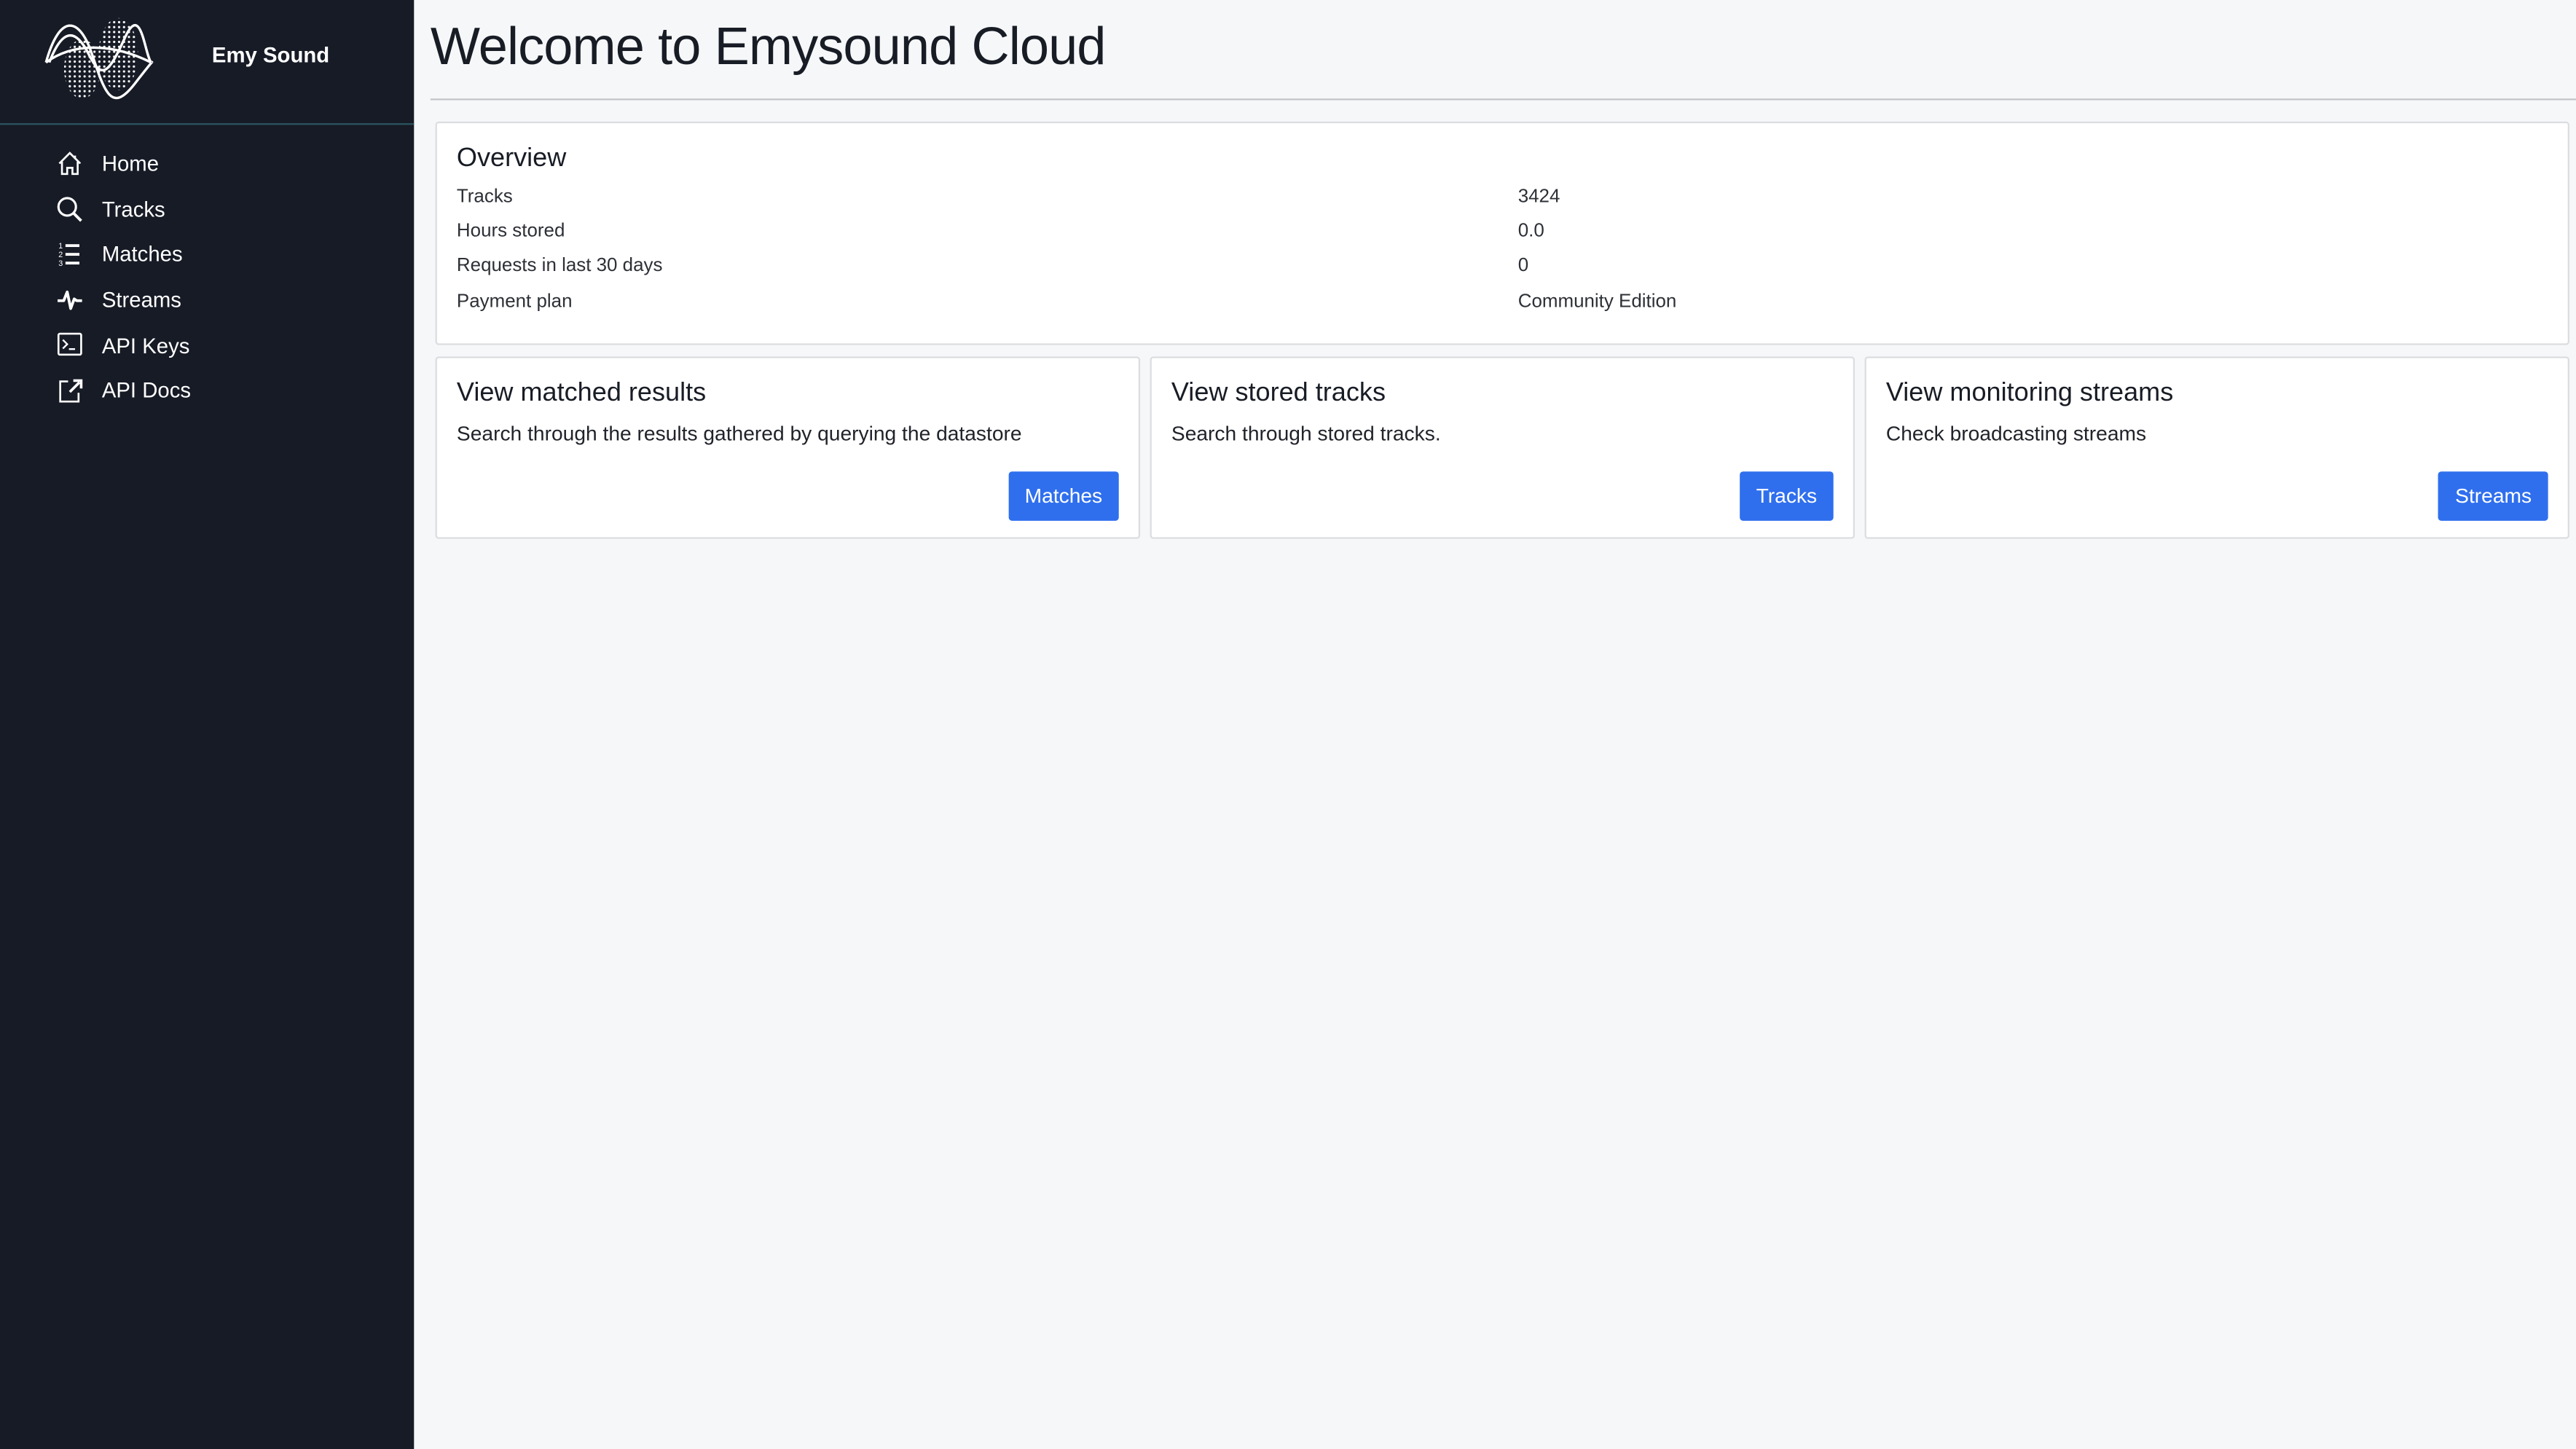 Image resolution: width=2576 pixels, height=1449 pixels. What do you see at coordinates (1306, 434) in the screenshot?
I see `card-description: Search through stored tracks.` at bounding box center [1306, 434].